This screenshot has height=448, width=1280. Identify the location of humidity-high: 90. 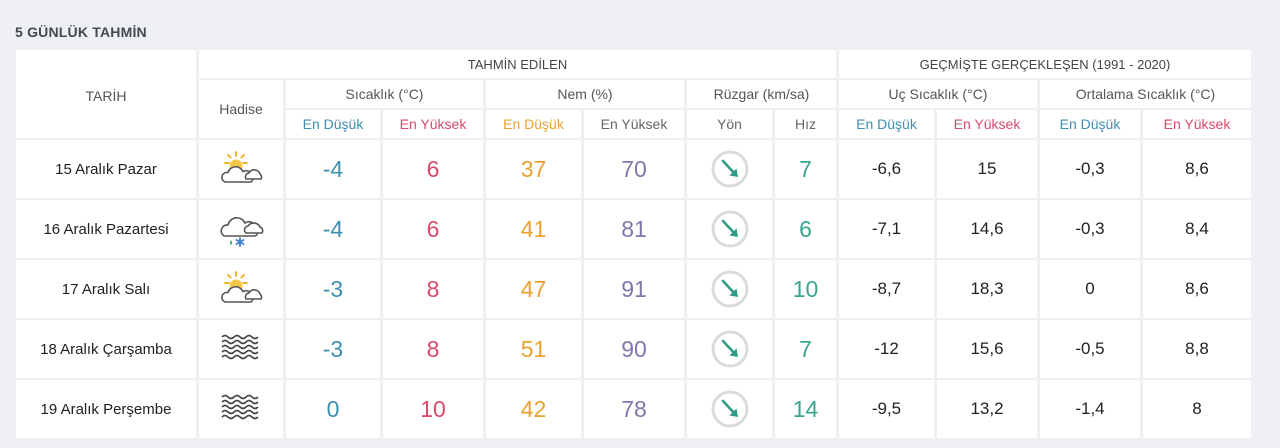
(634, 349).